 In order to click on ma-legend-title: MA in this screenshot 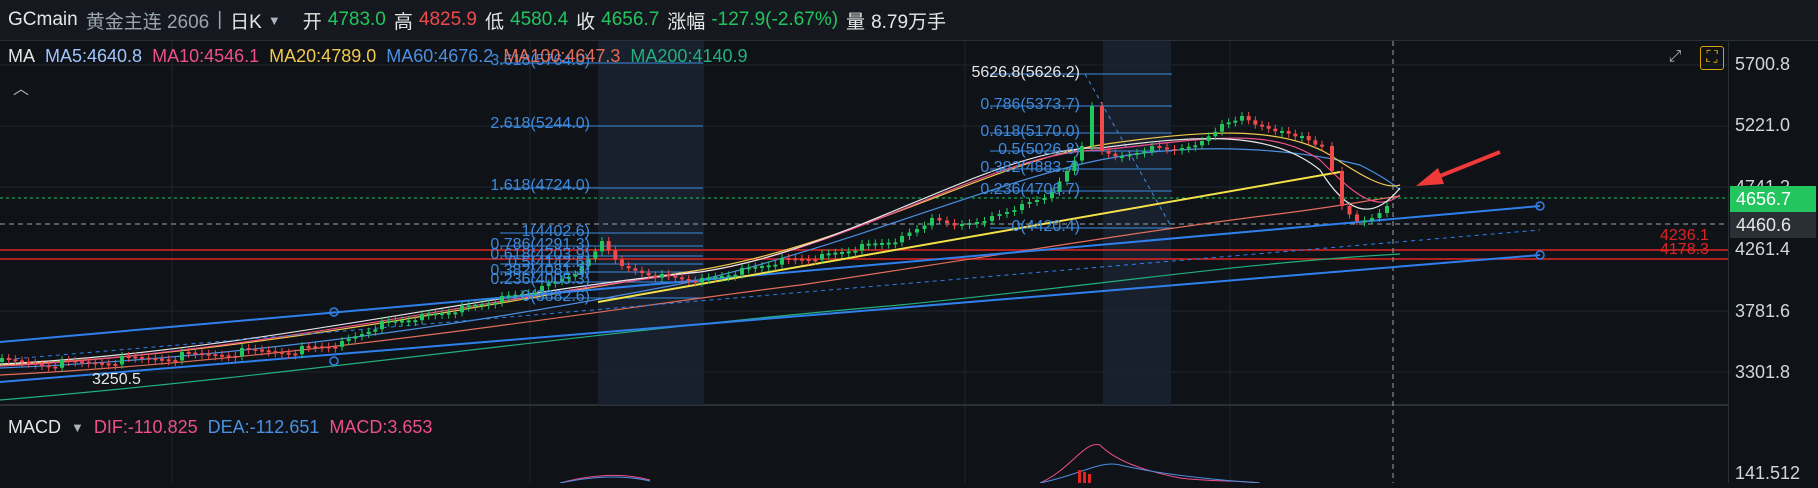, I will do `click(21, 56)`.